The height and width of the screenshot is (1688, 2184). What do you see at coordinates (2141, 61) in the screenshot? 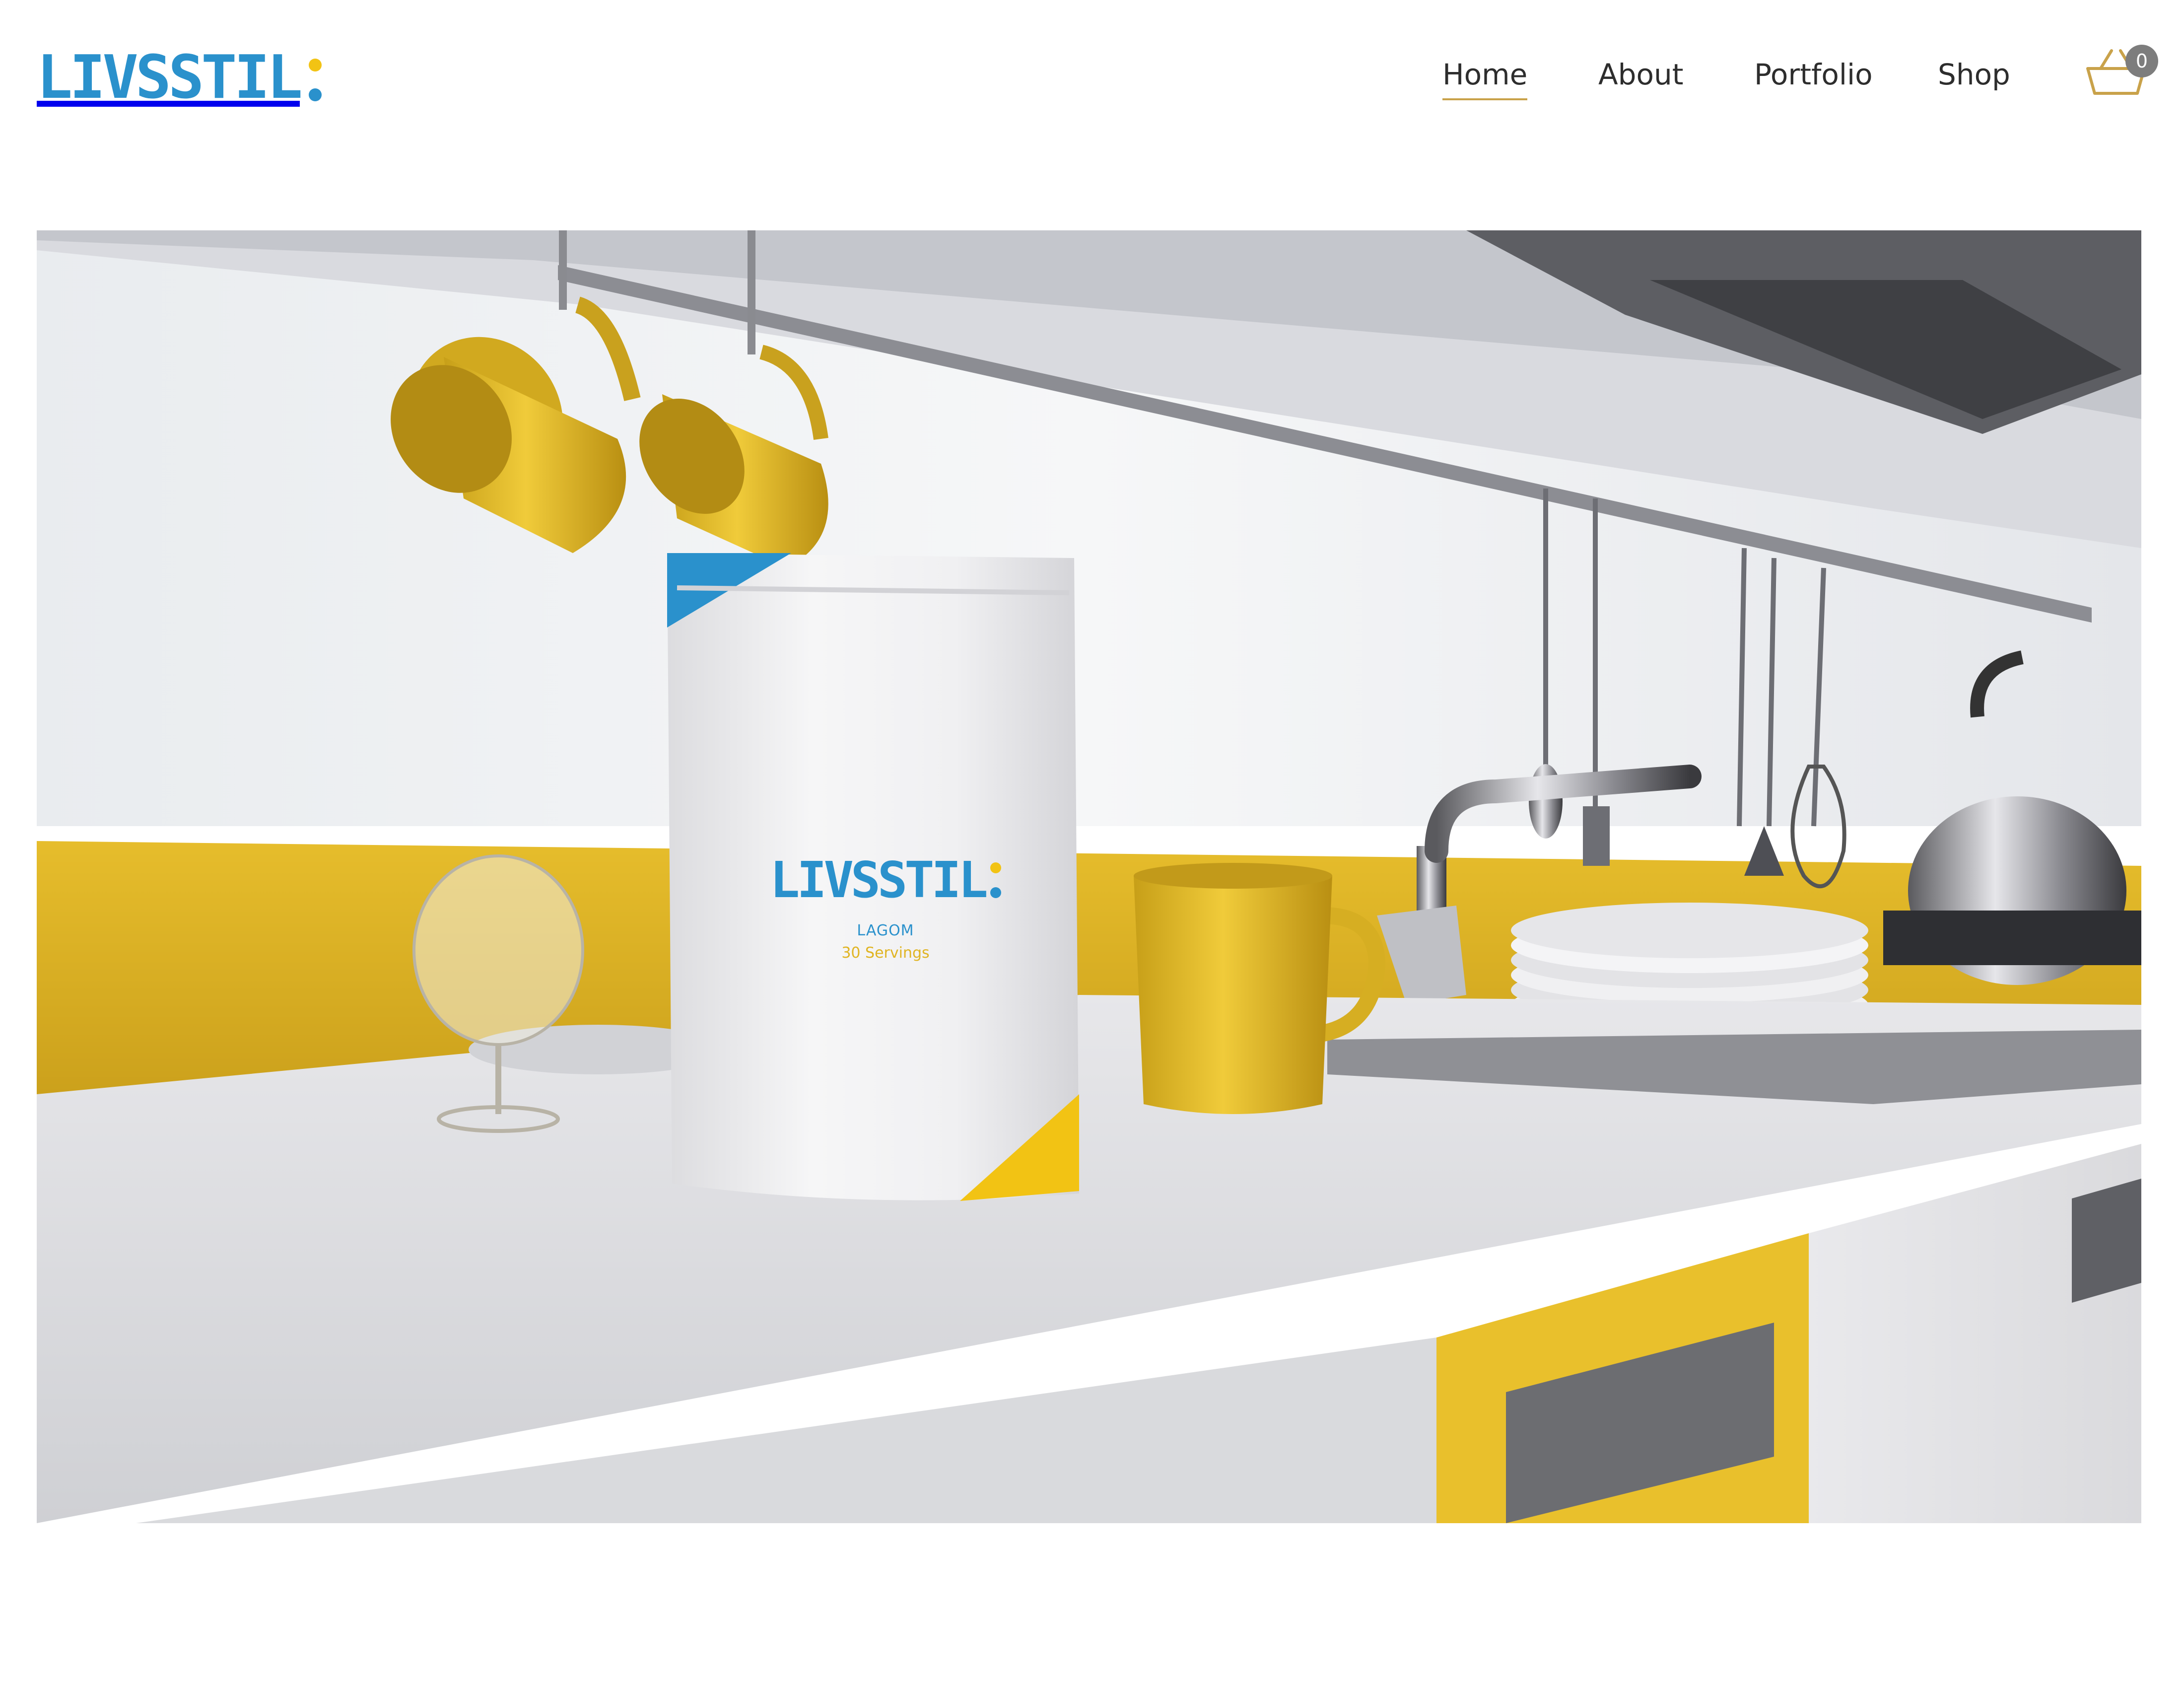
I see `cart-count-badge: 0` at bounding box center [2141, 61].